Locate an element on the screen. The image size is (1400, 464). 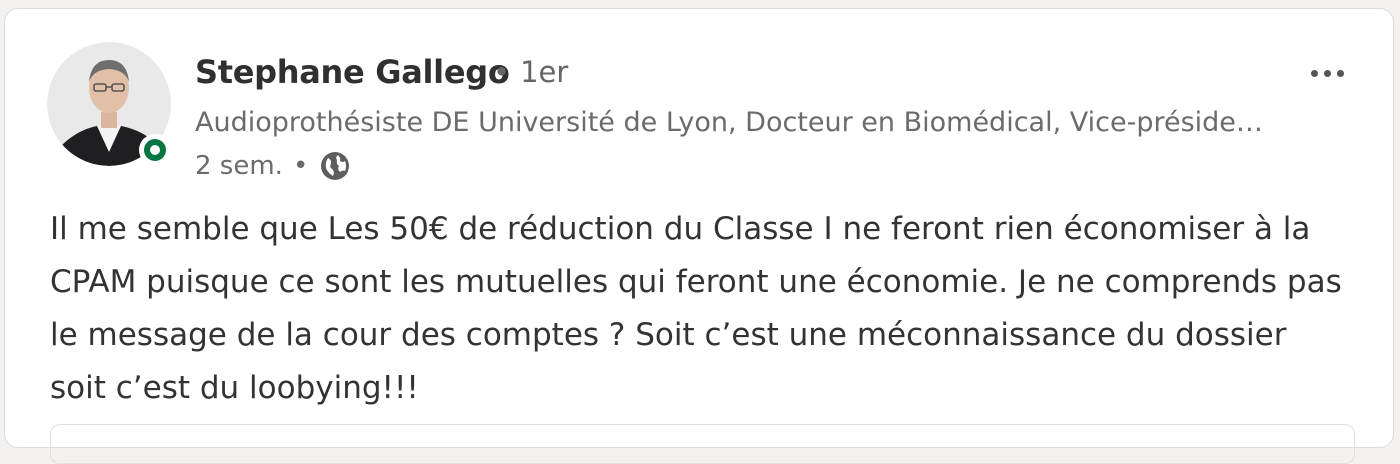
ellipsis-icon is located at coordinates (1314, 73).